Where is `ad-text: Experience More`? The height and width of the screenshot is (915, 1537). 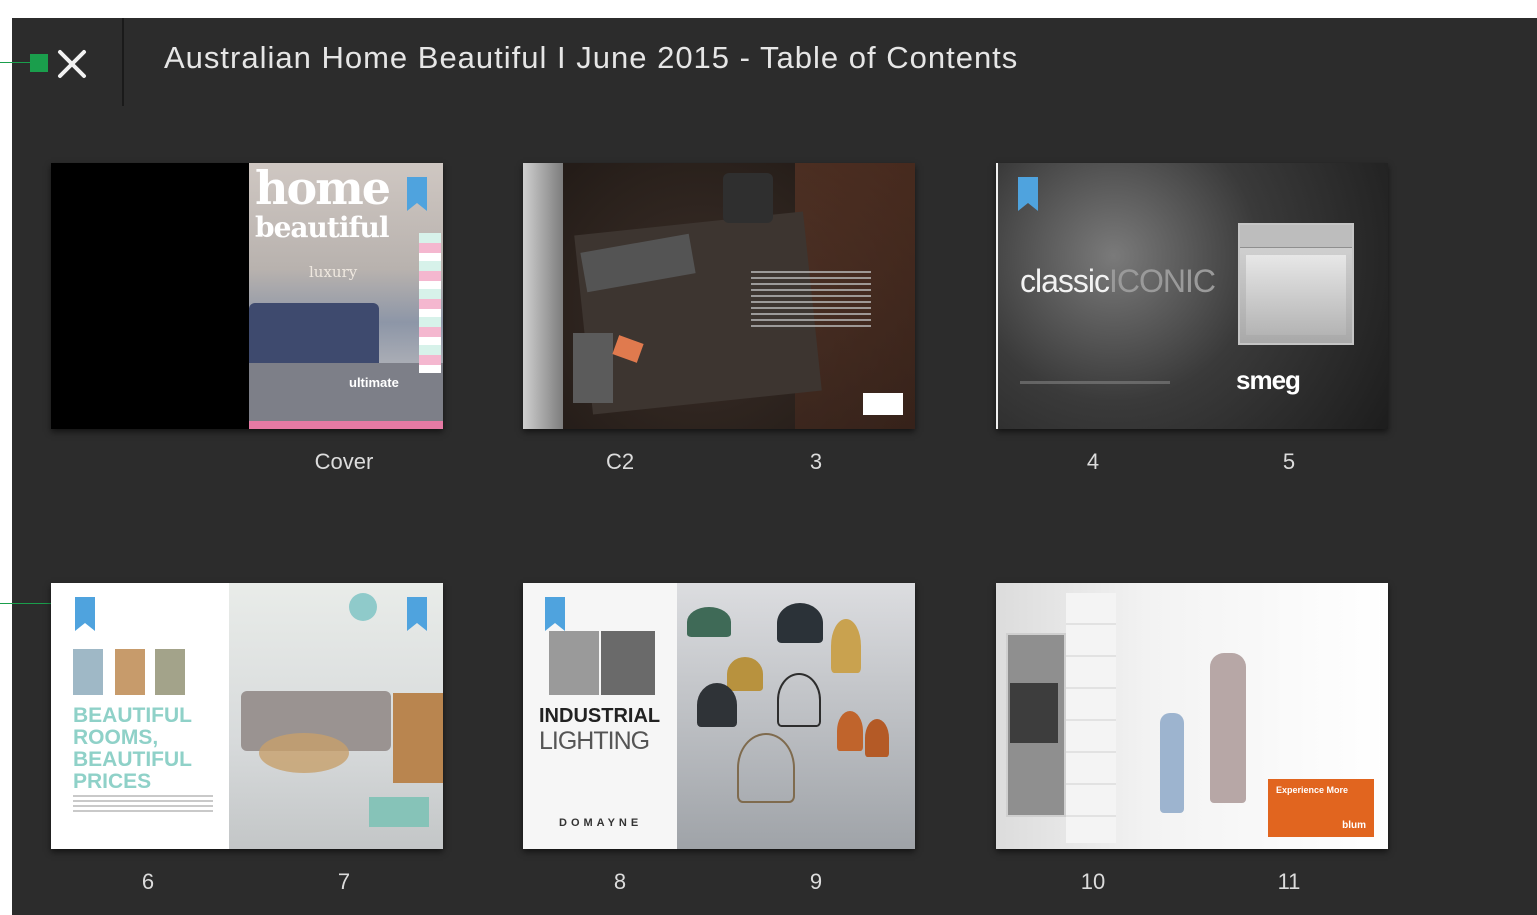 ad-text: Experience More is located at coordinates (1312, 790).